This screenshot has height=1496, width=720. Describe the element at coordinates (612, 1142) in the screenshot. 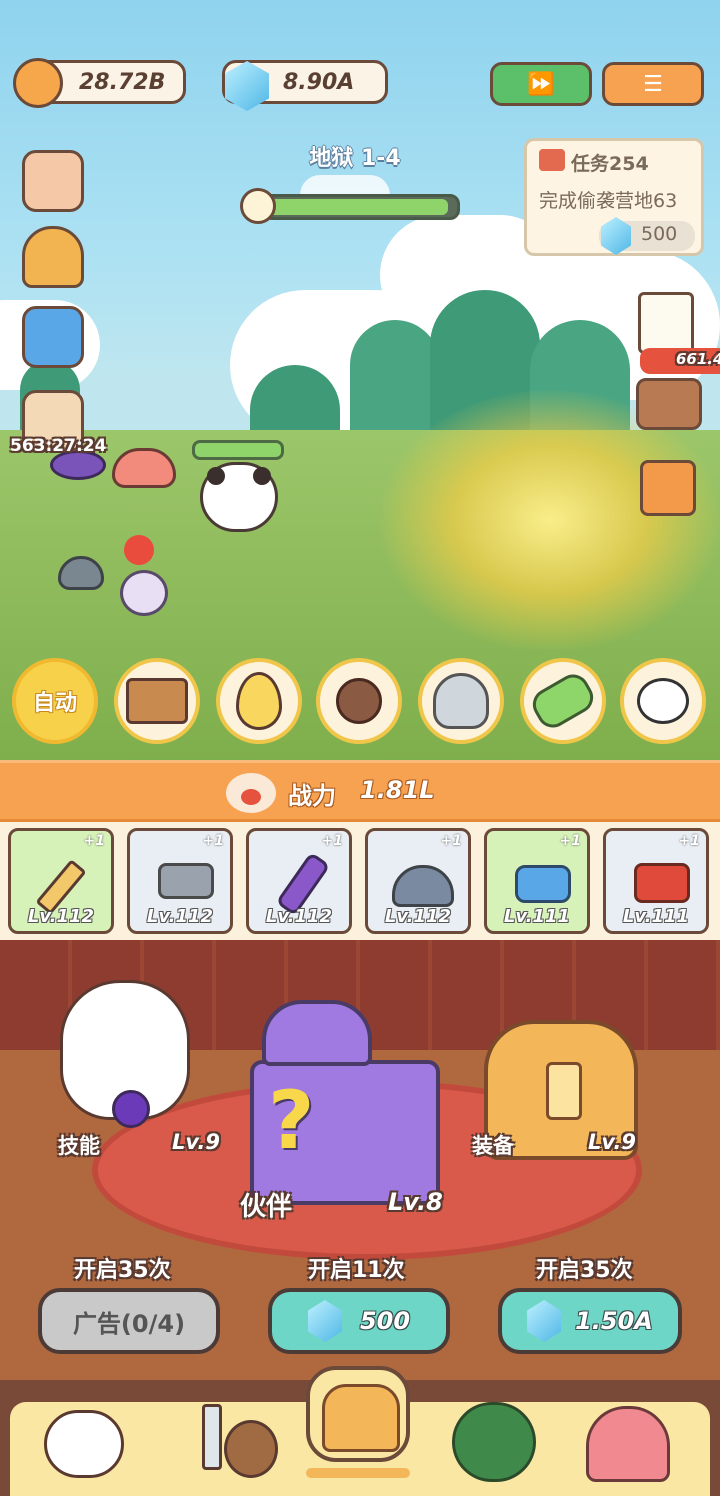

I see `equip-pool-level: Lv.9` at that location.